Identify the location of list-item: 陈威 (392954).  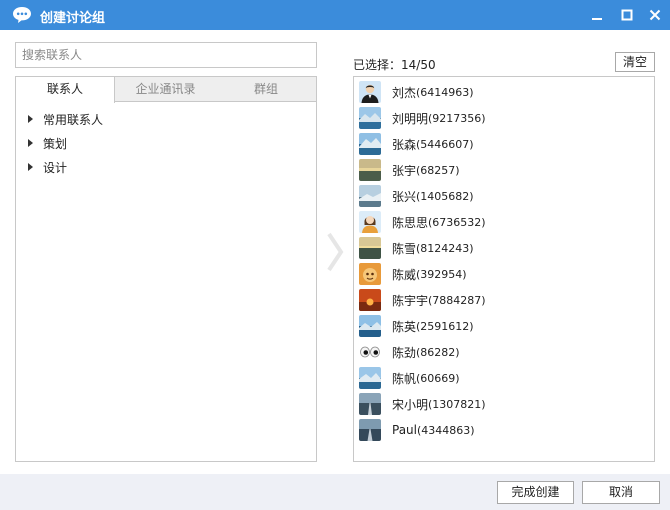
(504, 274).